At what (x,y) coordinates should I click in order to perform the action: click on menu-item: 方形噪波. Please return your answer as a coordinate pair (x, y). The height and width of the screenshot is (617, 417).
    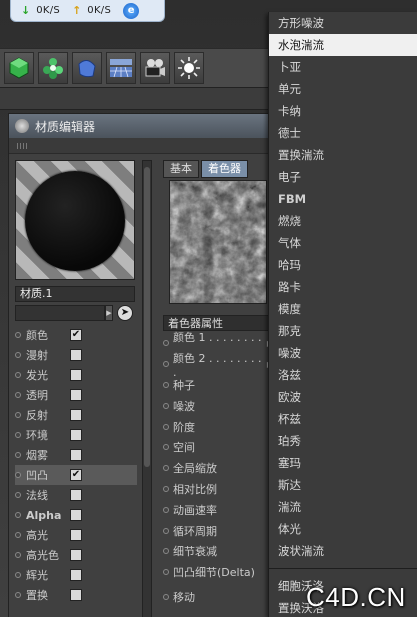
    Looking at the image, I should click on (343, 23).